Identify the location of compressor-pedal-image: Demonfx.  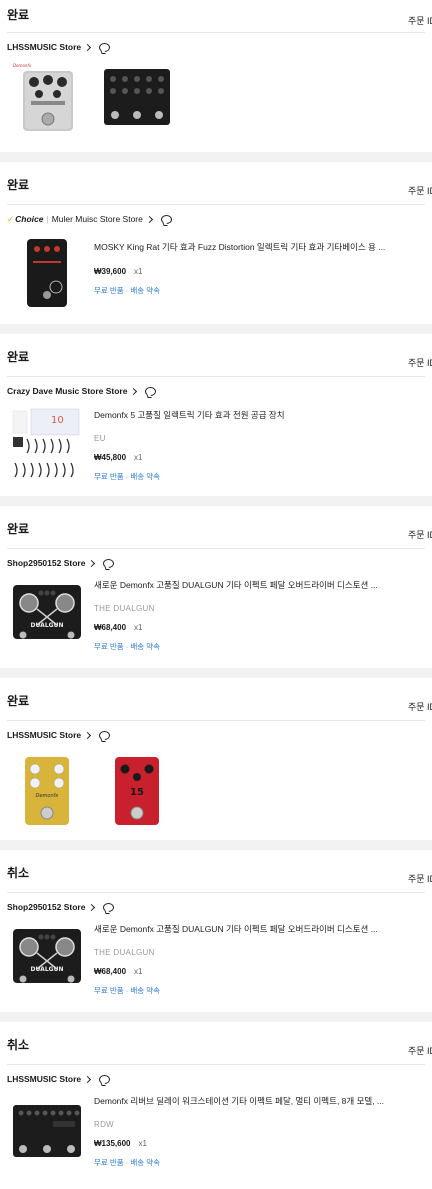
(47, 97).